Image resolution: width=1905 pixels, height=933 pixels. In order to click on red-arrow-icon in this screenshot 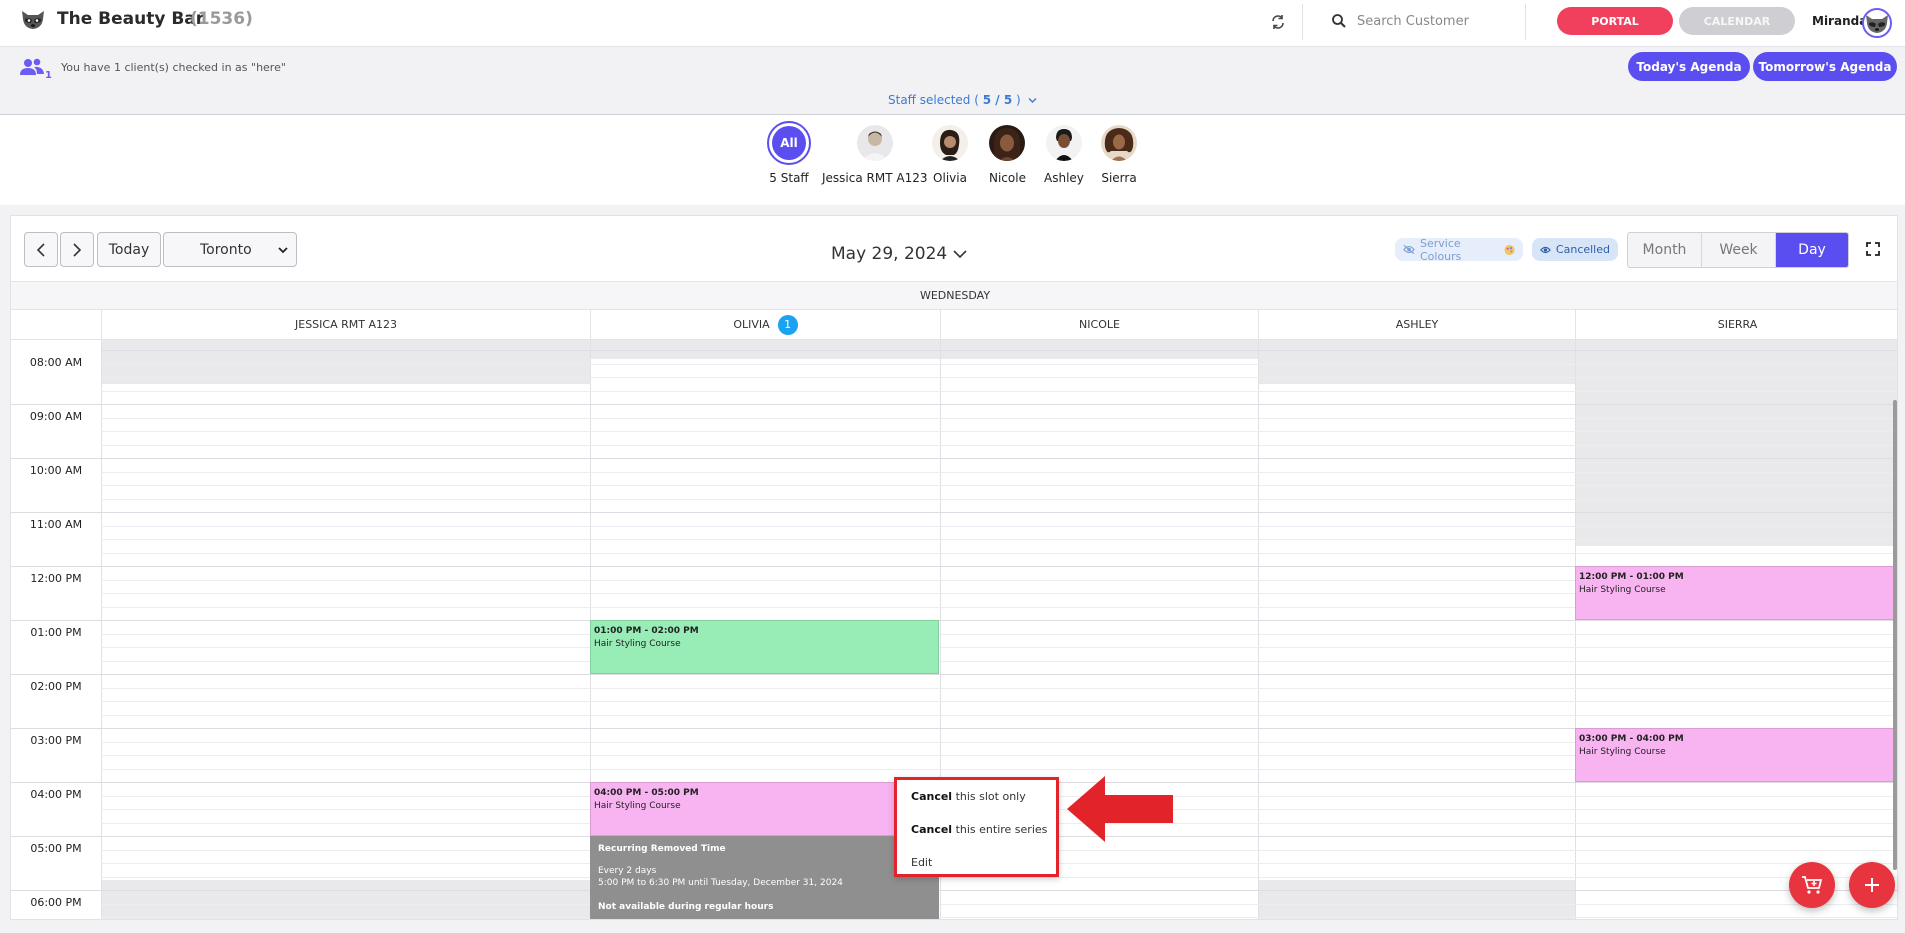, I will do `click(1120, 809)`.